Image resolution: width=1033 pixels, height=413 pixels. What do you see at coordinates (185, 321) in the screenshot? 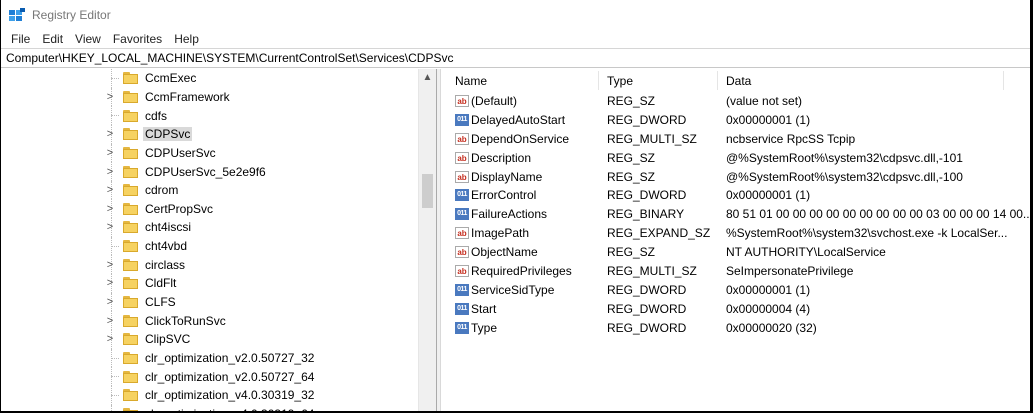
I see `tree-item-label: ClickToRunSvc` at bounding box center [185, 321].